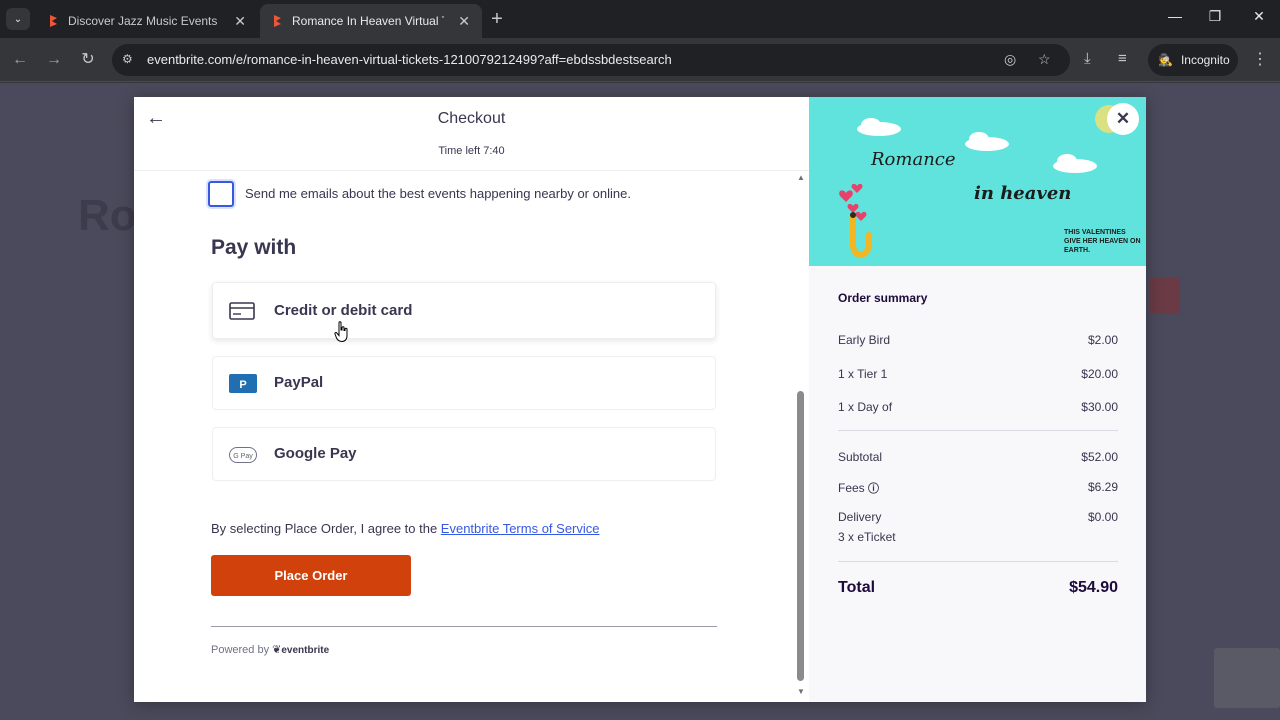  Describe the element at coordinates (341, 332) in the screenshot. I see `hand-cursor-icon` at that location.